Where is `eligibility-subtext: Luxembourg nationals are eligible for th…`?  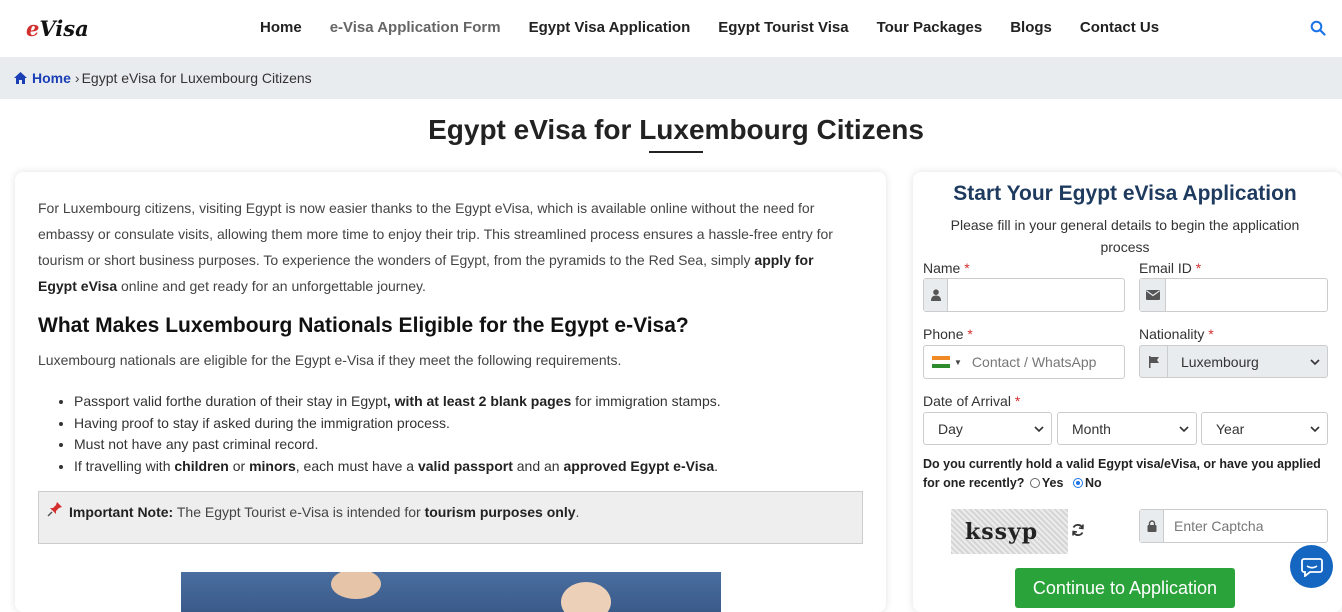 eligibility-subtext: Luxembourg nationals are eligible for th… is located at coordinates (330, 360).